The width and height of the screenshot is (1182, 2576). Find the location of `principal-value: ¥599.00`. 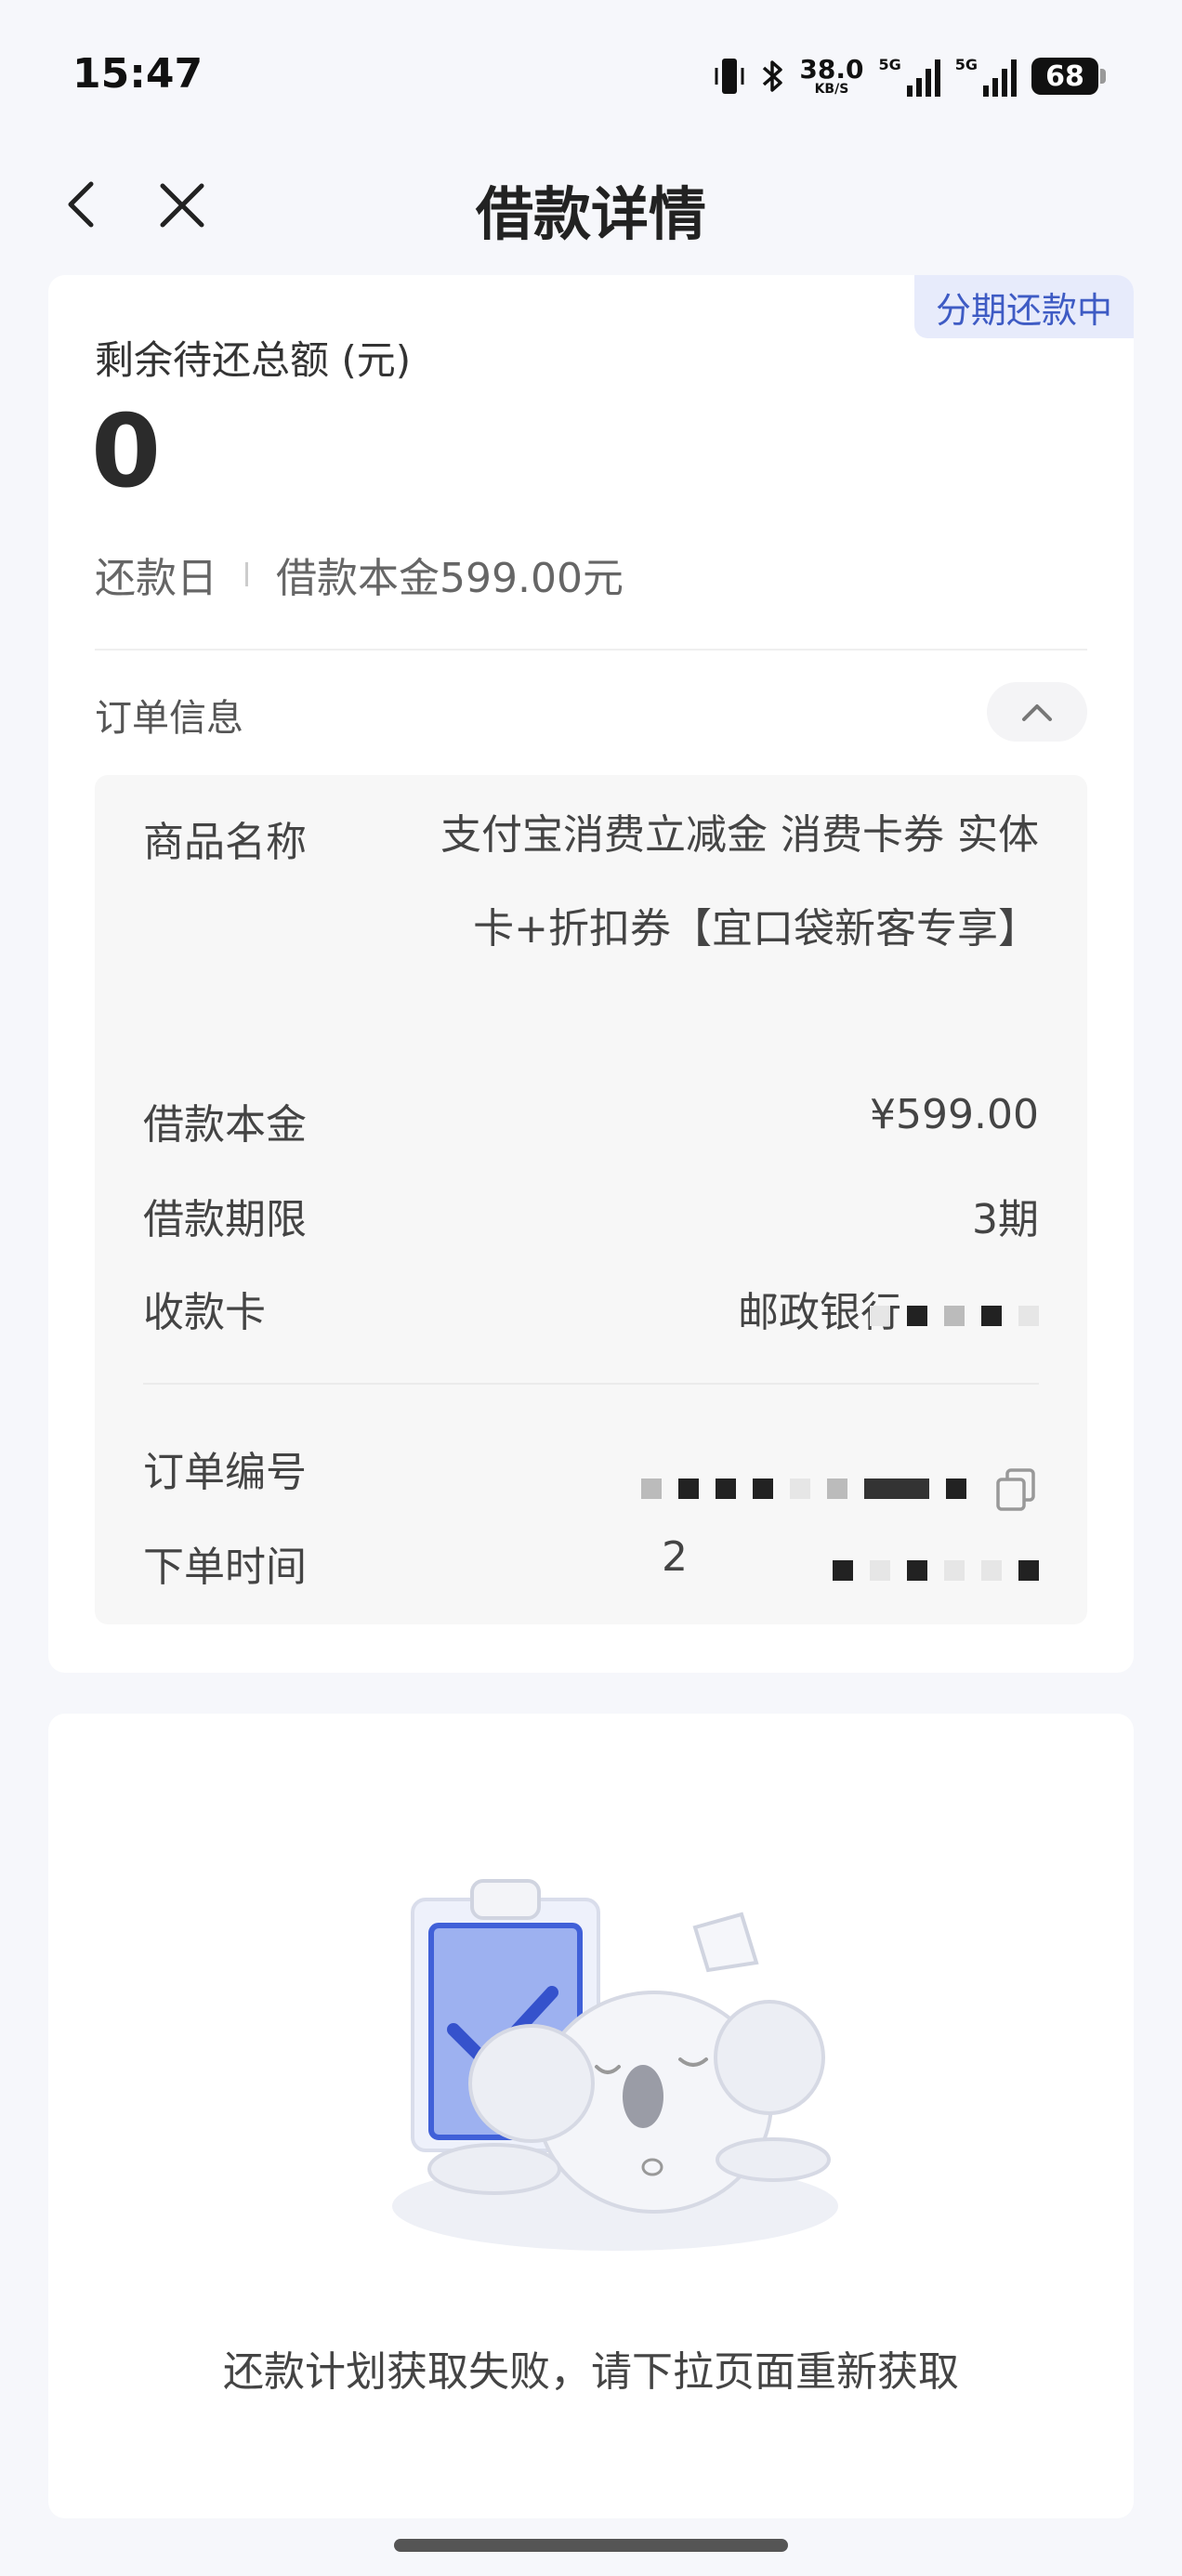

principal-value: ¥599.00 is located at coordinates (954, 1114).